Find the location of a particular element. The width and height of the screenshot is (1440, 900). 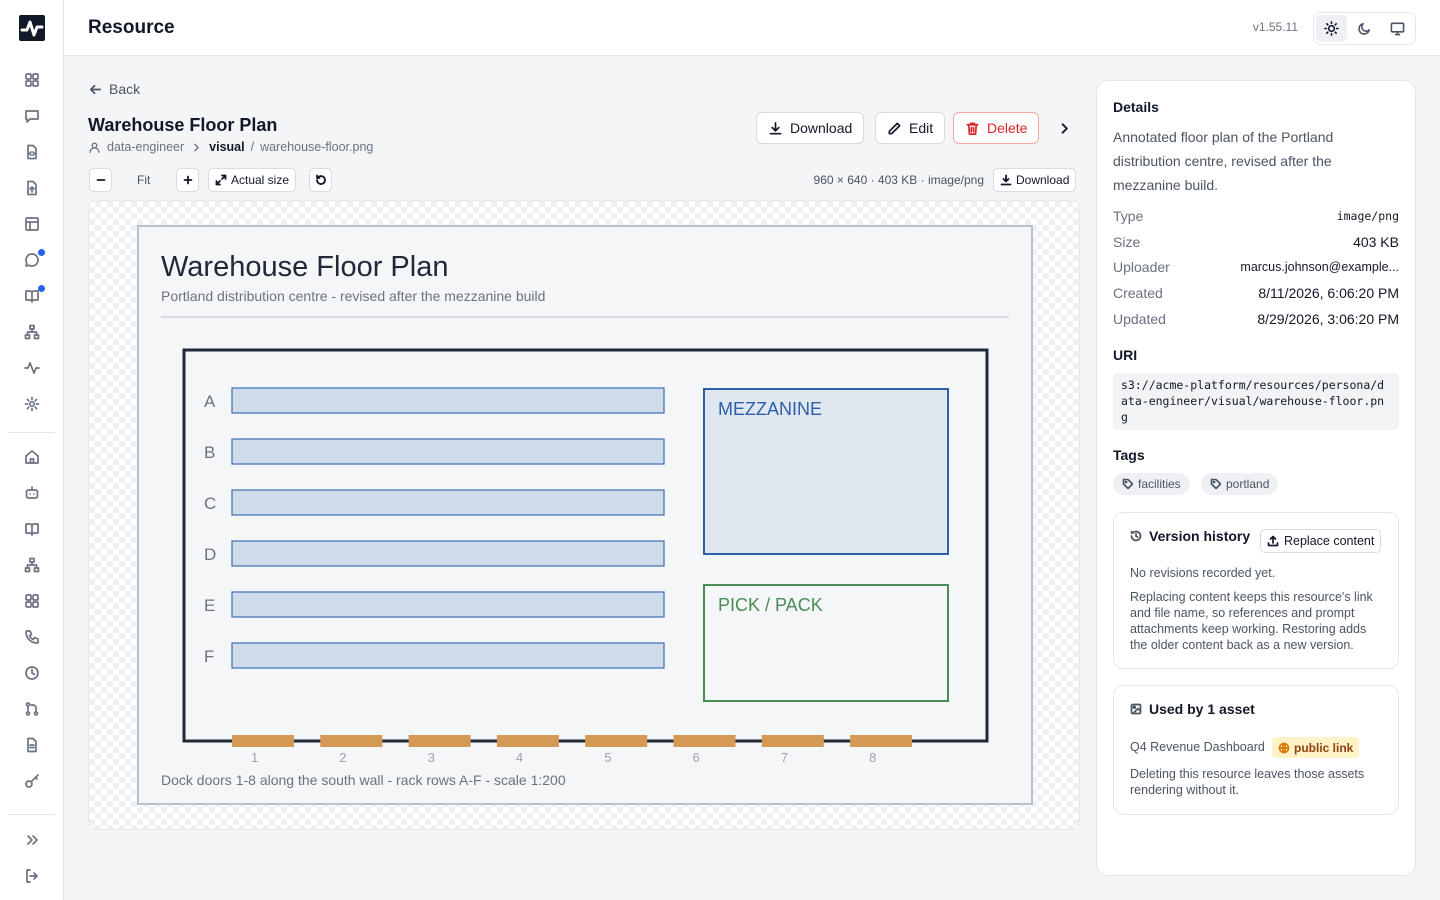

table-icon is located at coordinates (32, 224).